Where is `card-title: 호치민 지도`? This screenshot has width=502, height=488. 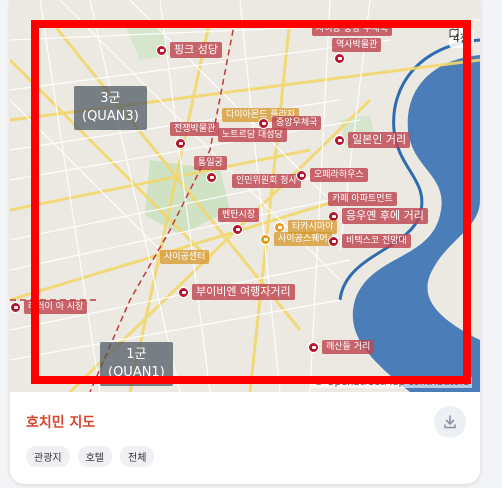
card-title: 호치민 지도 is located at coordinates (60, 422).